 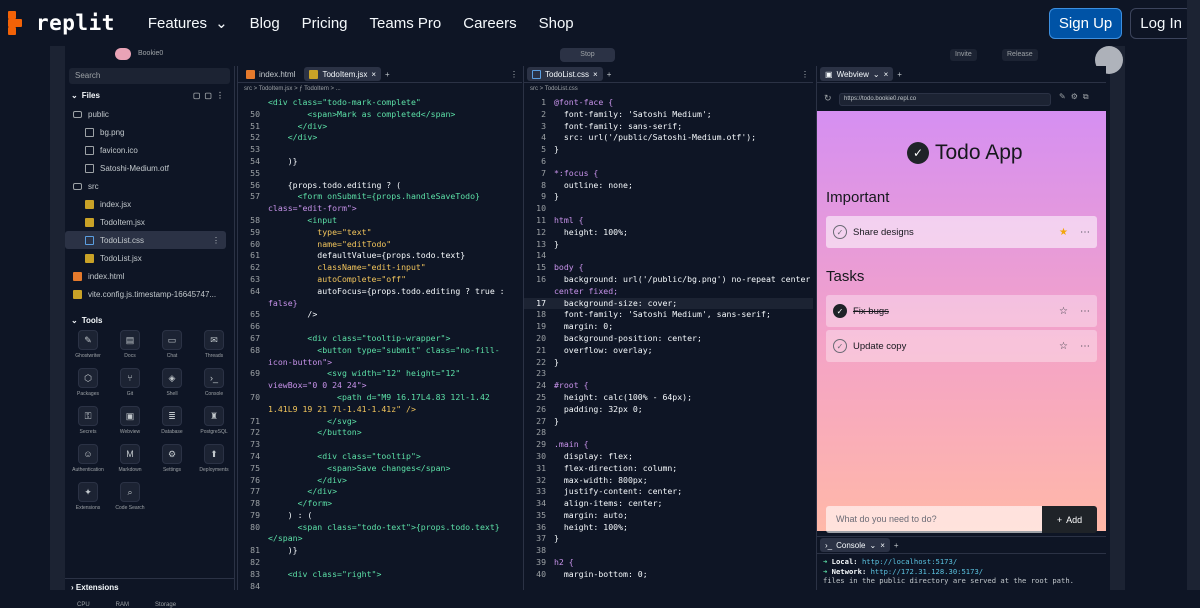 I want to click on editor-tab: TodoItem.jsx ×, so click(x=343, y=74).